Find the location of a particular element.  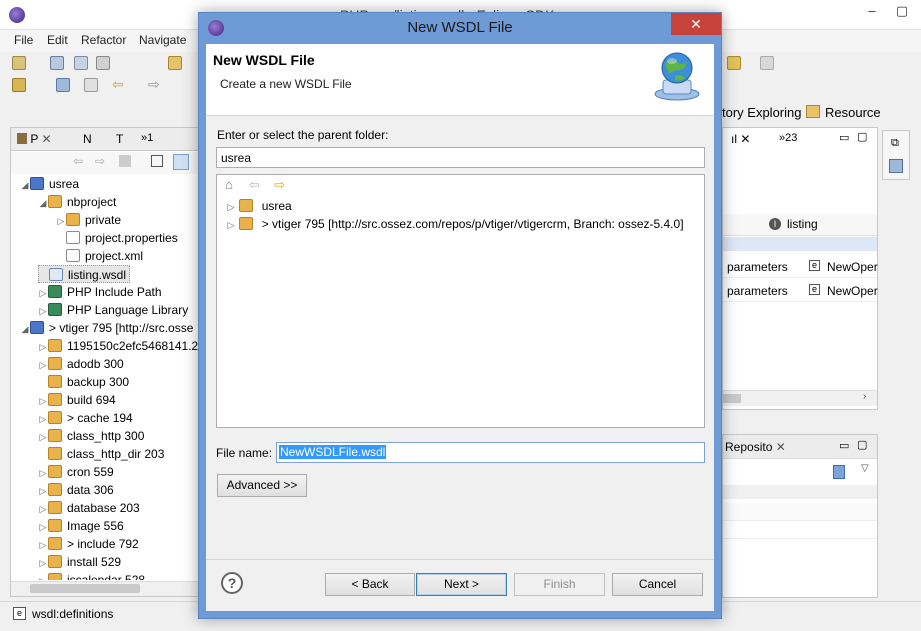

tree-item: ▷ private is located at coordinates (88, 220).